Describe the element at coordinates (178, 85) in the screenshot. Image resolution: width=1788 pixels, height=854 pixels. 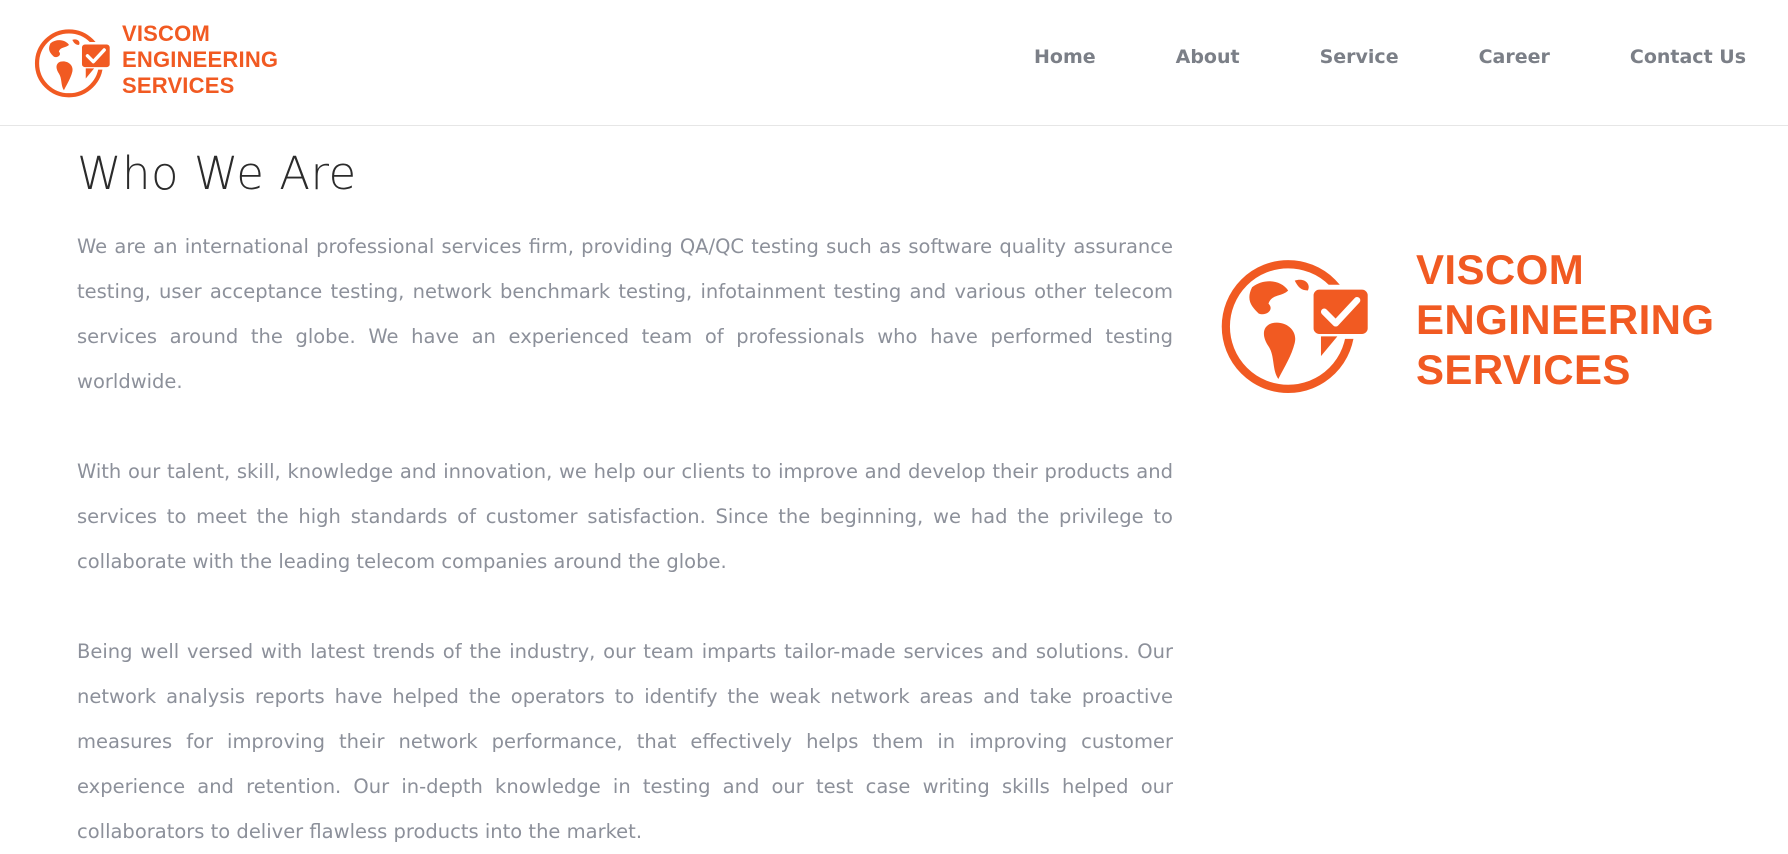
I see `brand-line-3: SERVICES` at that location.